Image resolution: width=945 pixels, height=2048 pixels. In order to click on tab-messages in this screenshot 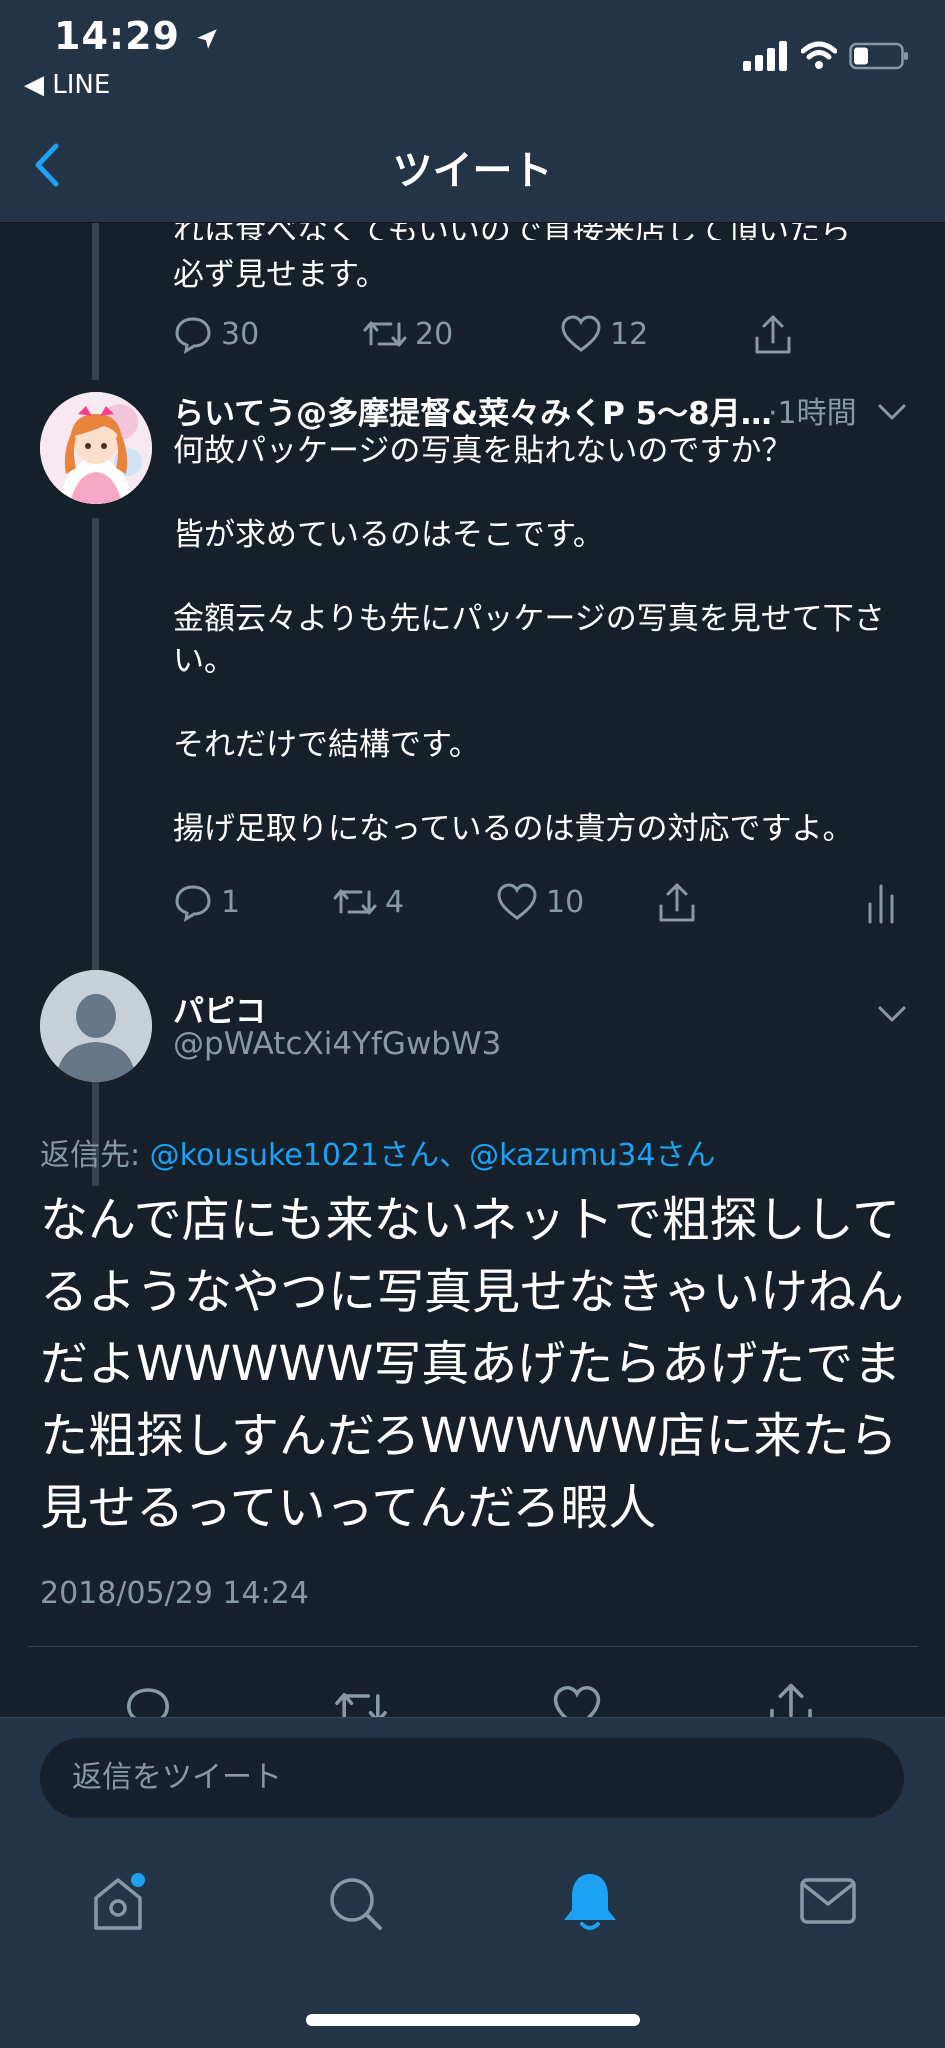, I will do `click(828, 1903)`.